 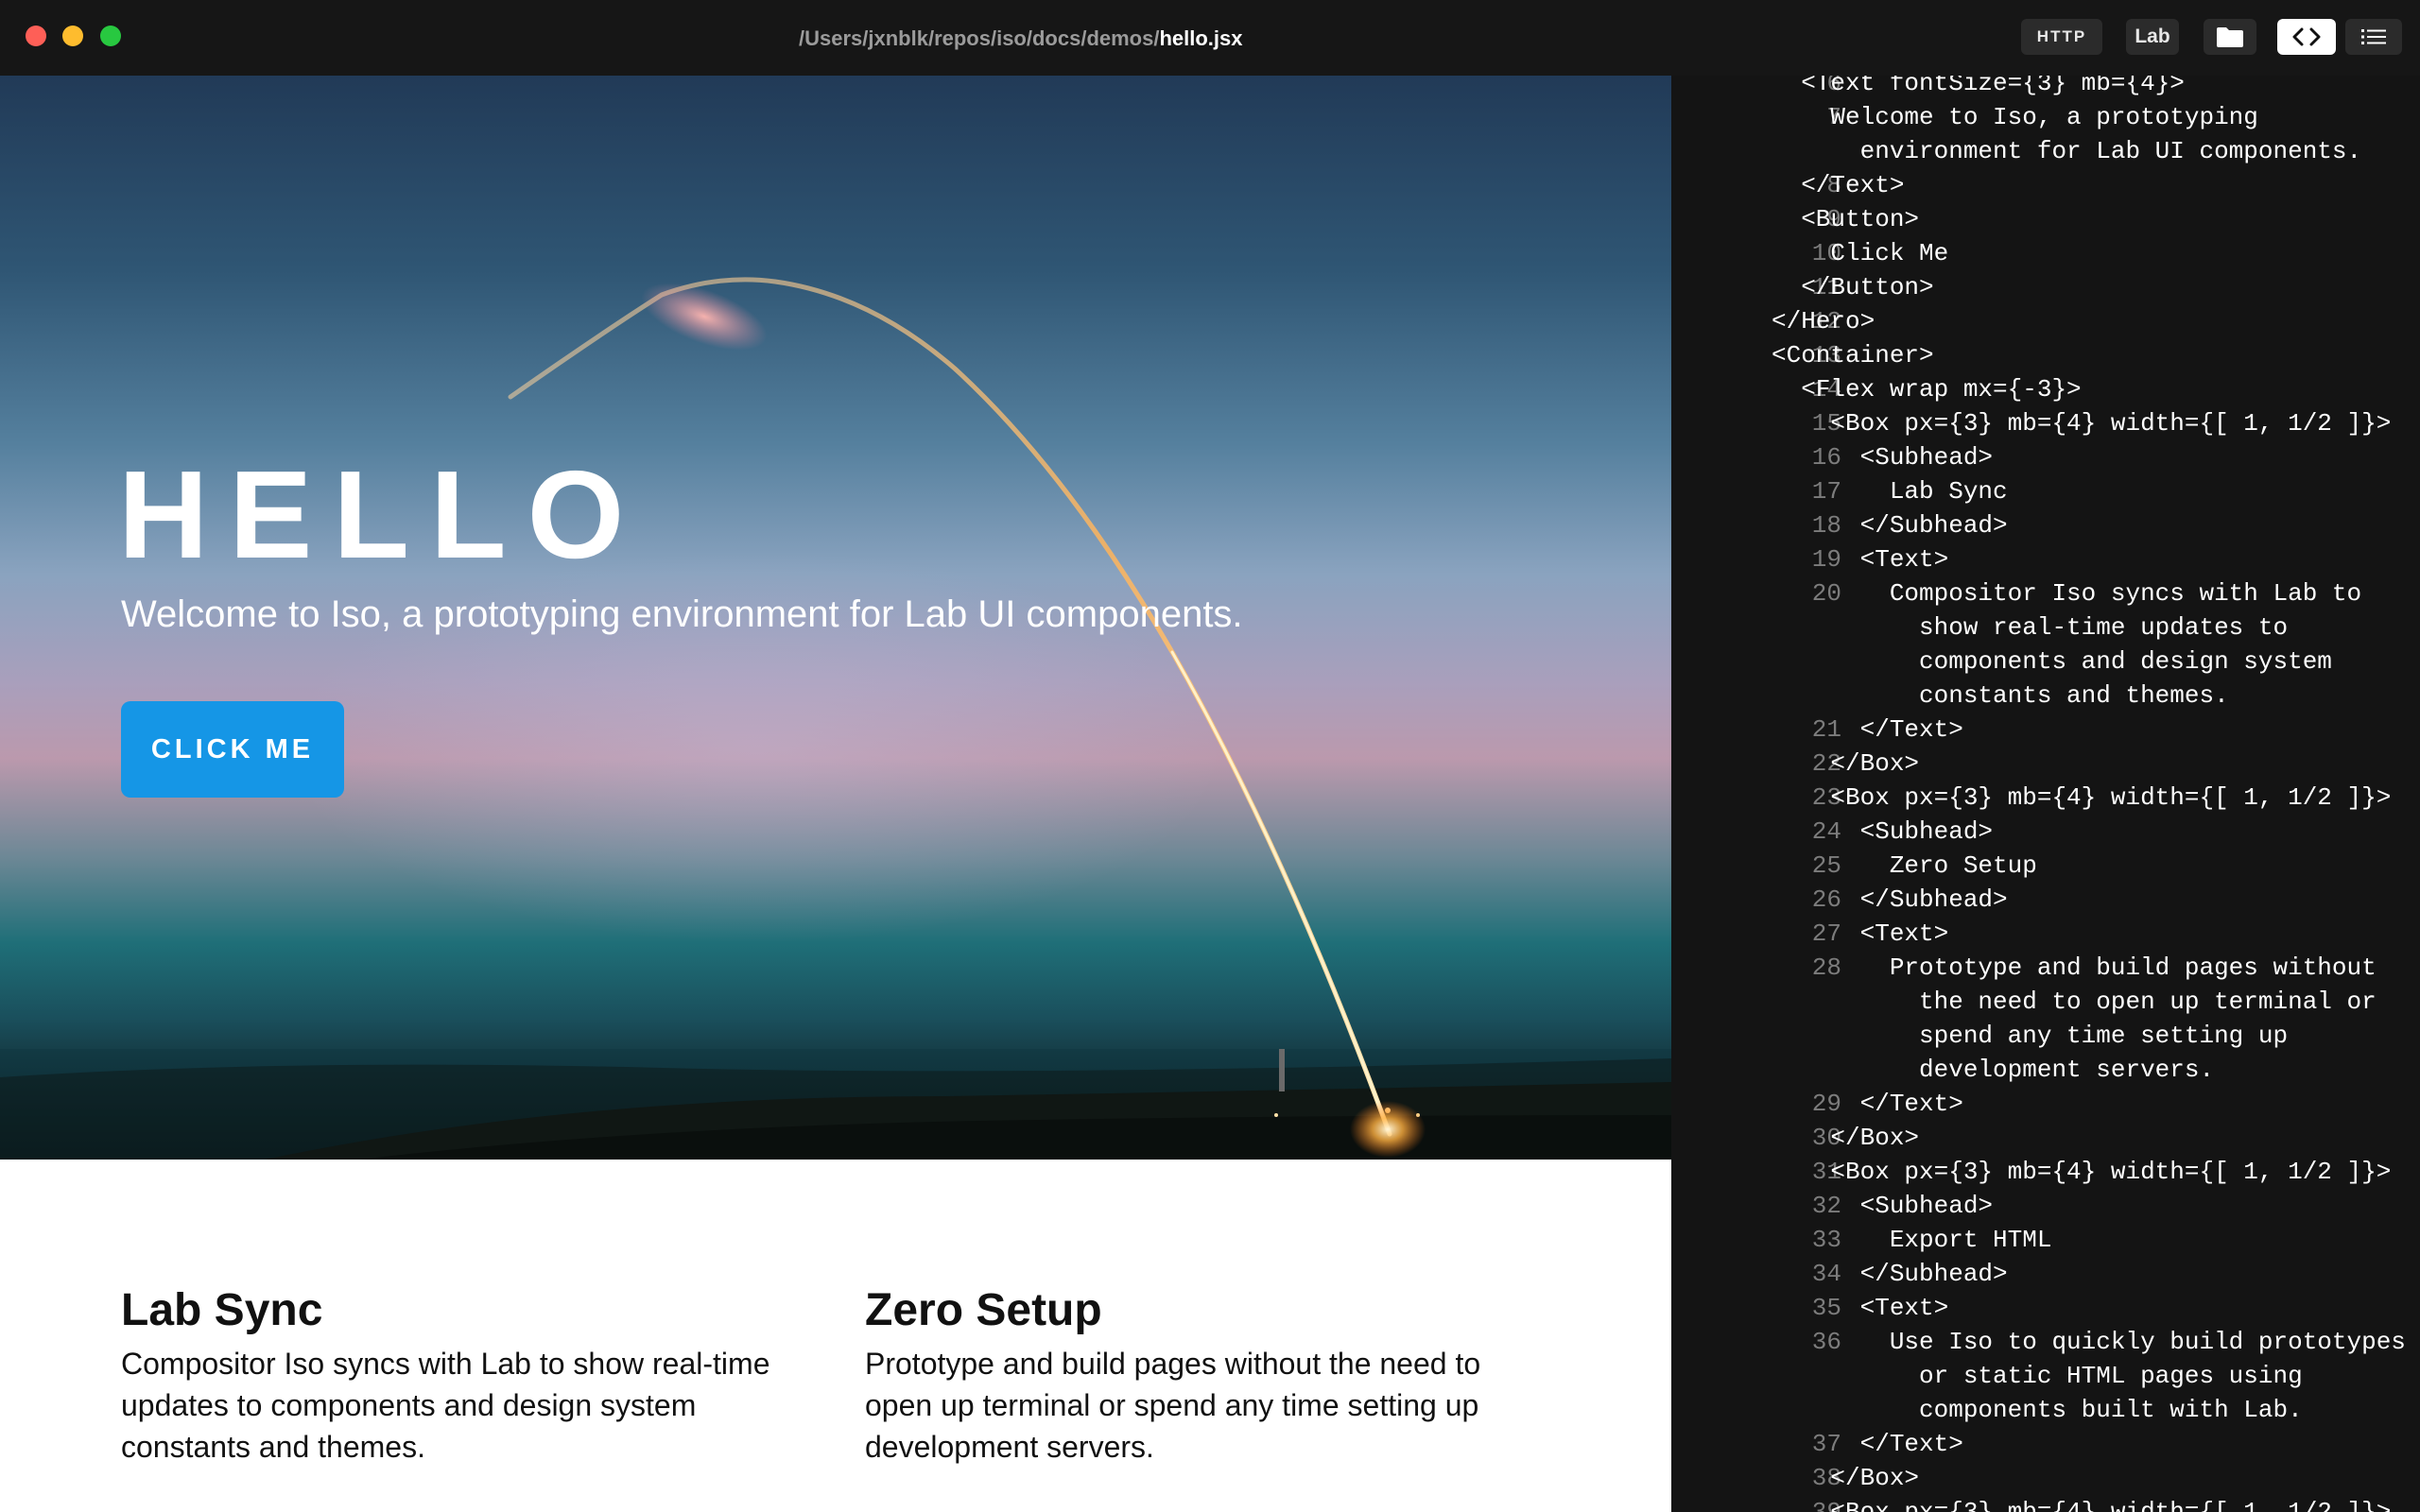 I want to click on code-view-button, so click(x=2306, y=37).